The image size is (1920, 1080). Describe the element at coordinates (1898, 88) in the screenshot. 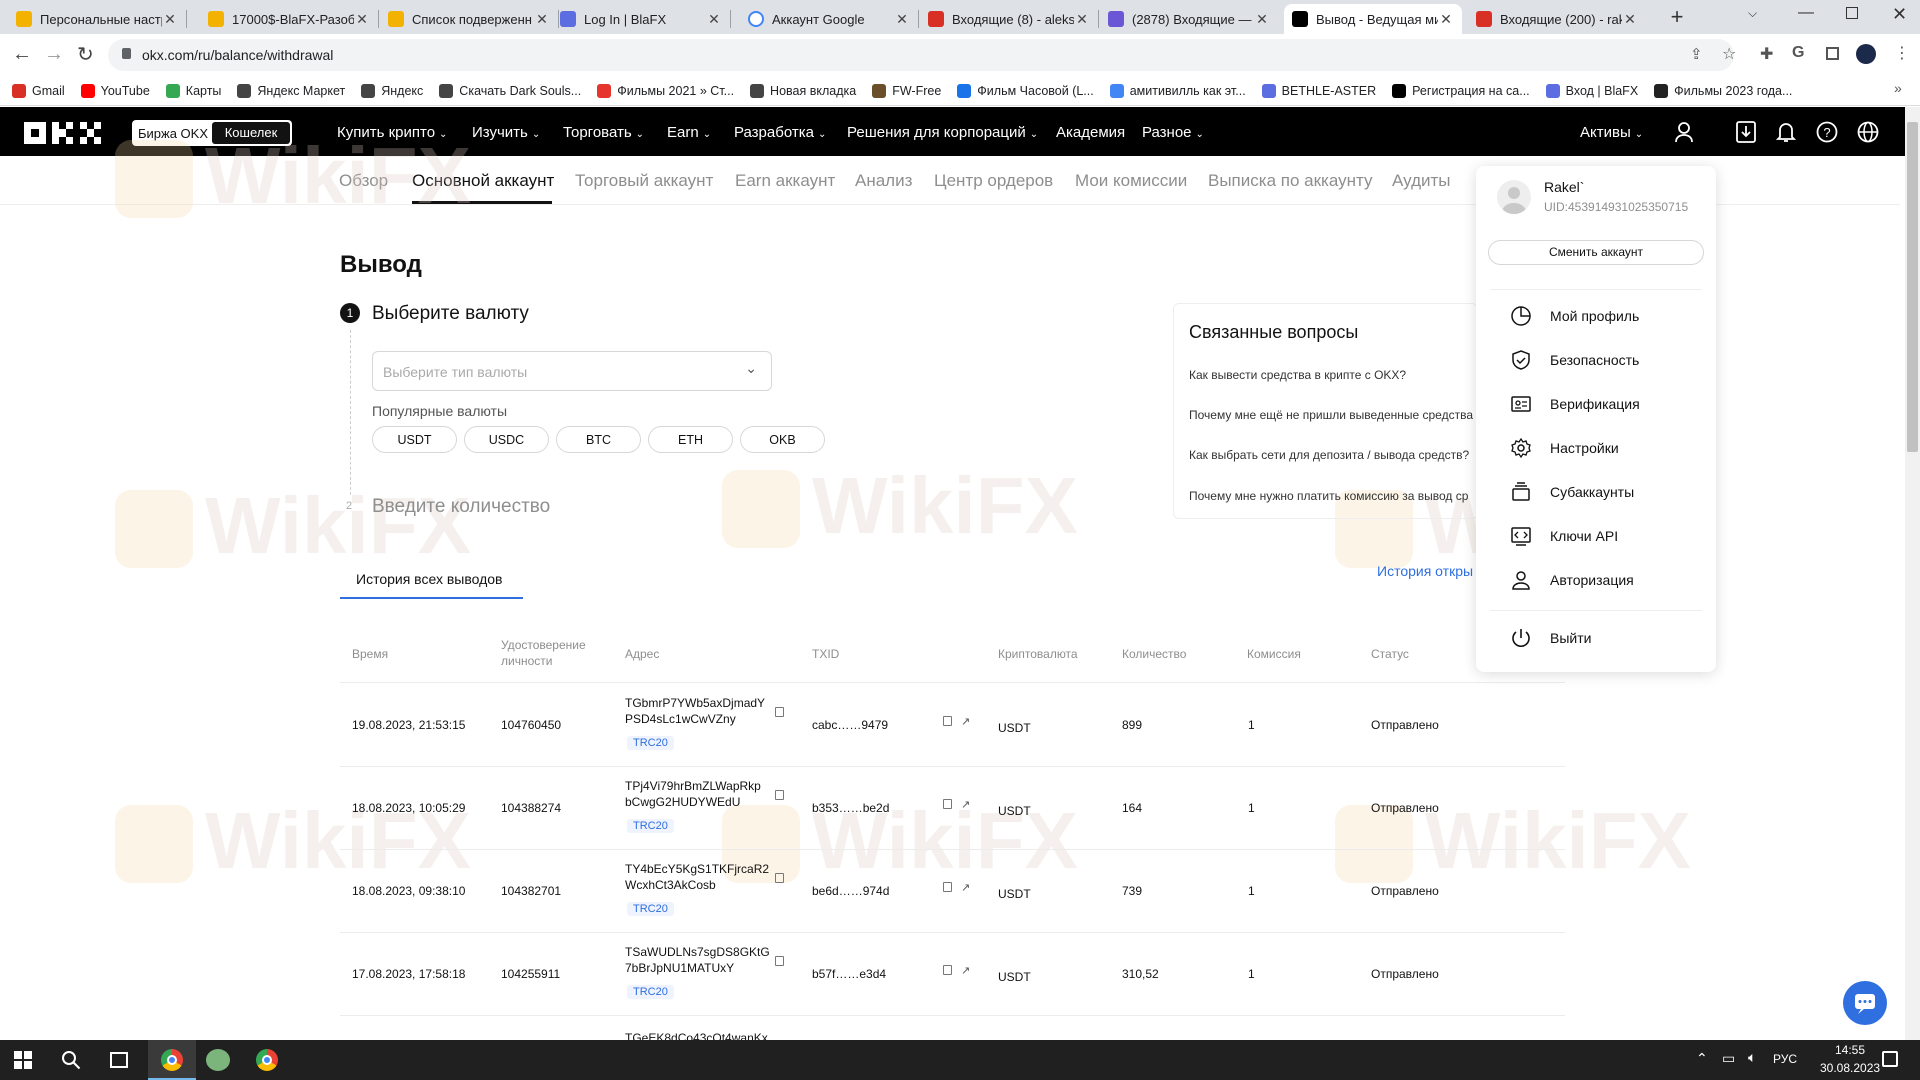

I see `bookmarks-more-icon: »` at that location.